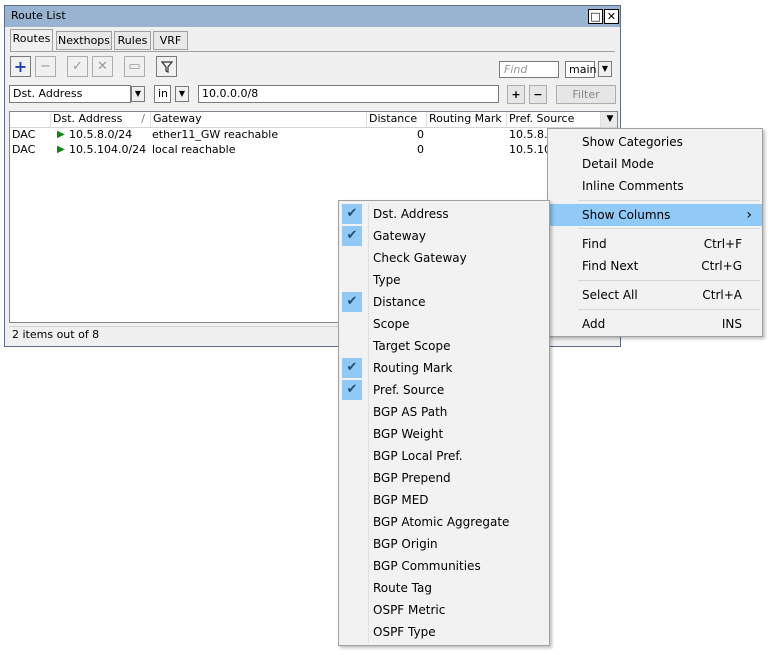 The width and height of the screenshot is (770, 655). I want to click on column-header-gateway: Gateway, so click(259, 119).